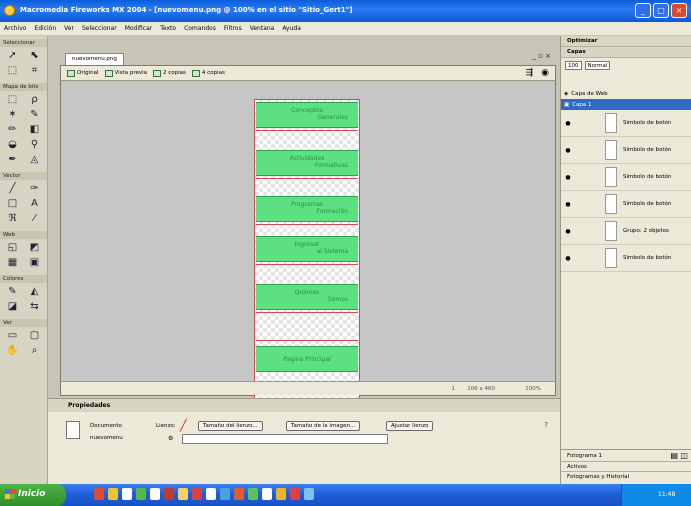  Describe the element at coordinates (34, 263) in the screenshot. I see `show-slices-icon: ▣` at that location.